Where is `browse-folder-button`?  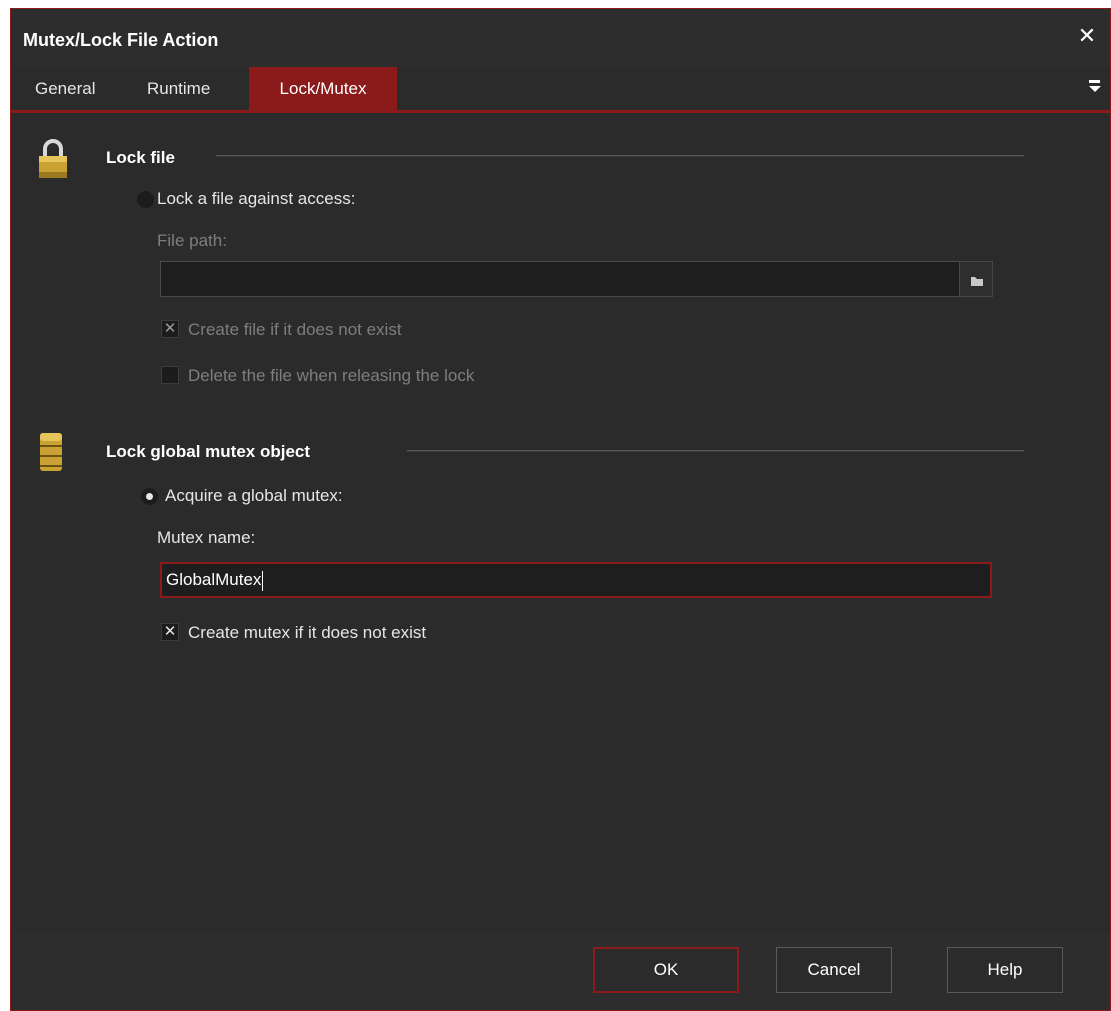 browse-folder-button is located at coordinates (976, 279).